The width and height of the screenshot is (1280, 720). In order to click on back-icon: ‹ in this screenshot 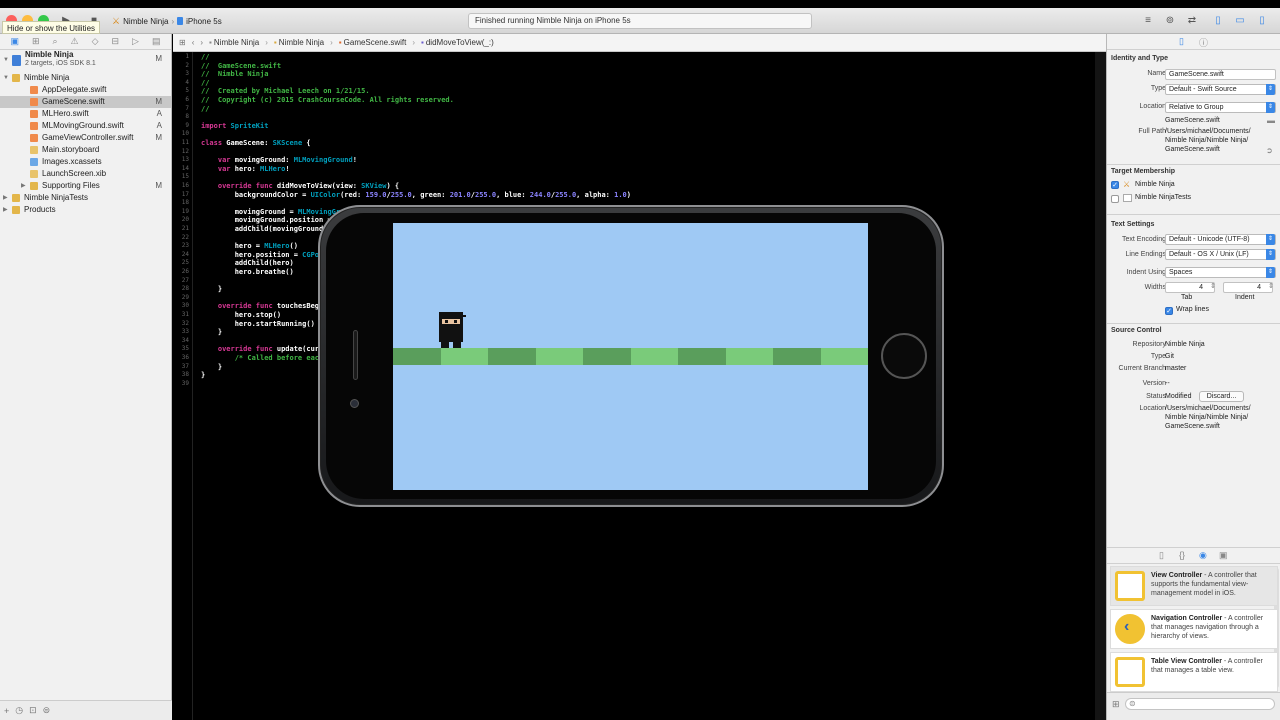, I will do `click(193, 42)`.